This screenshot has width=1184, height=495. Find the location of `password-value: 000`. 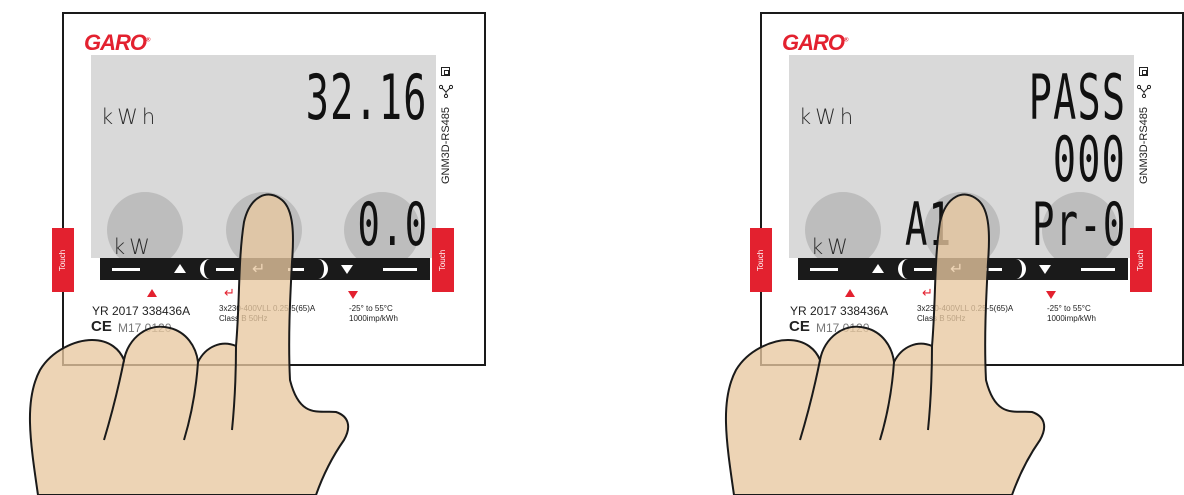

password-value: 000 is located at coordinates (1089, 159).